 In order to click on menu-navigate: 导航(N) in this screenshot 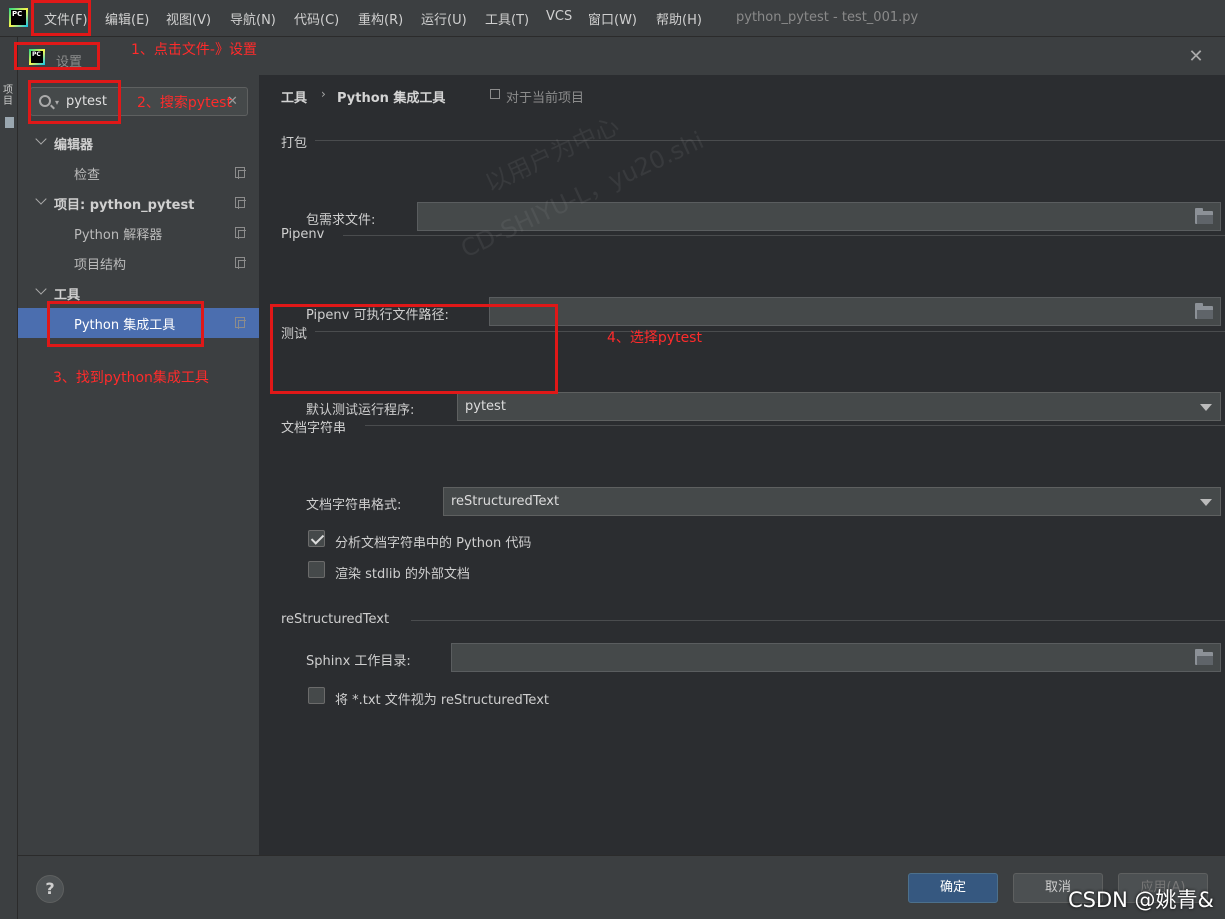, I will do `click(253, 18)`.